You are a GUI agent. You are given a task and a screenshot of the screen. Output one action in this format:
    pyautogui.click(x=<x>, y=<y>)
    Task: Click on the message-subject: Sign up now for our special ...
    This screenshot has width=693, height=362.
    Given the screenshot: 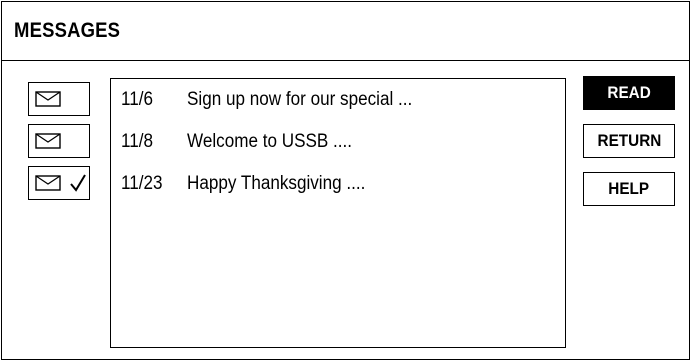 What is the action you would take?
    pyautogui.click(x=300, y=99)
    